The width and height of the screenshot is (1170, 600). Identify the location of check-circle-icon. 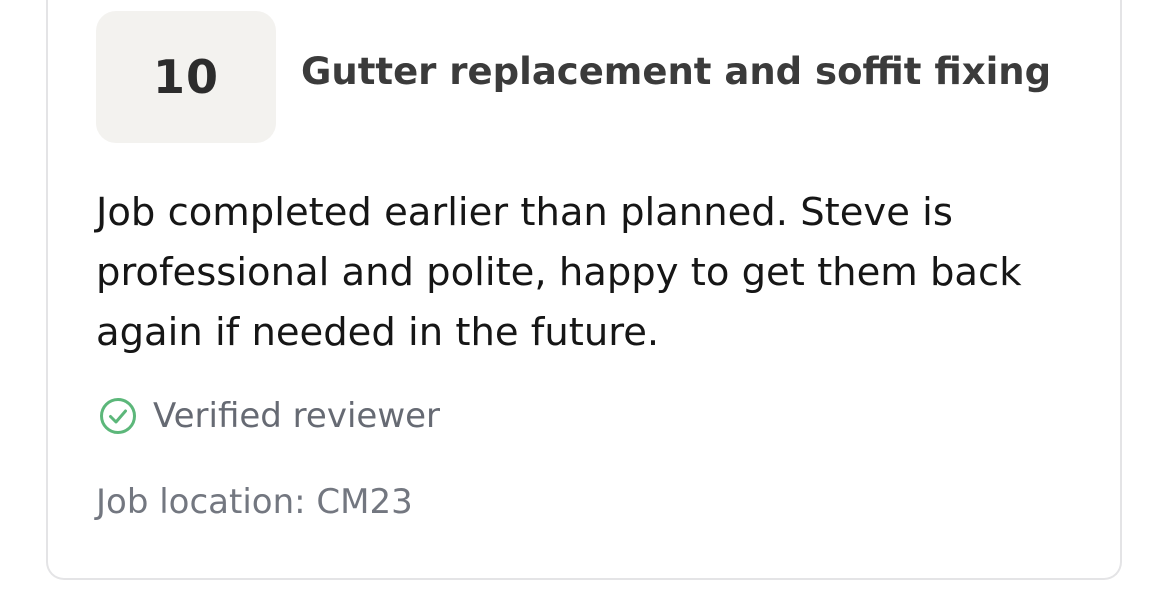
(118, 416).